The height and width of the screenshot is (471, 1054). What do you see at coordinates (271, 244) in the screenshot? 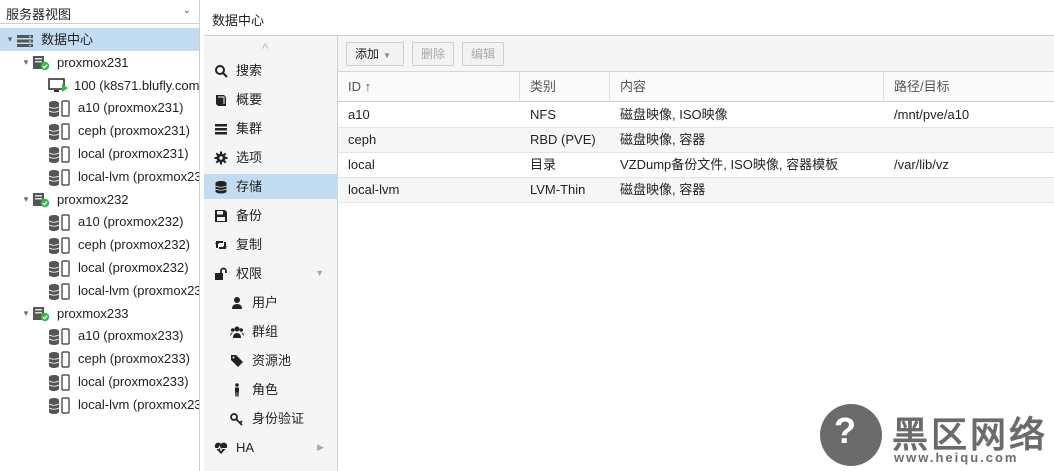
I see `nav-item-retweet: 复制` at bounding box center [271, 244].